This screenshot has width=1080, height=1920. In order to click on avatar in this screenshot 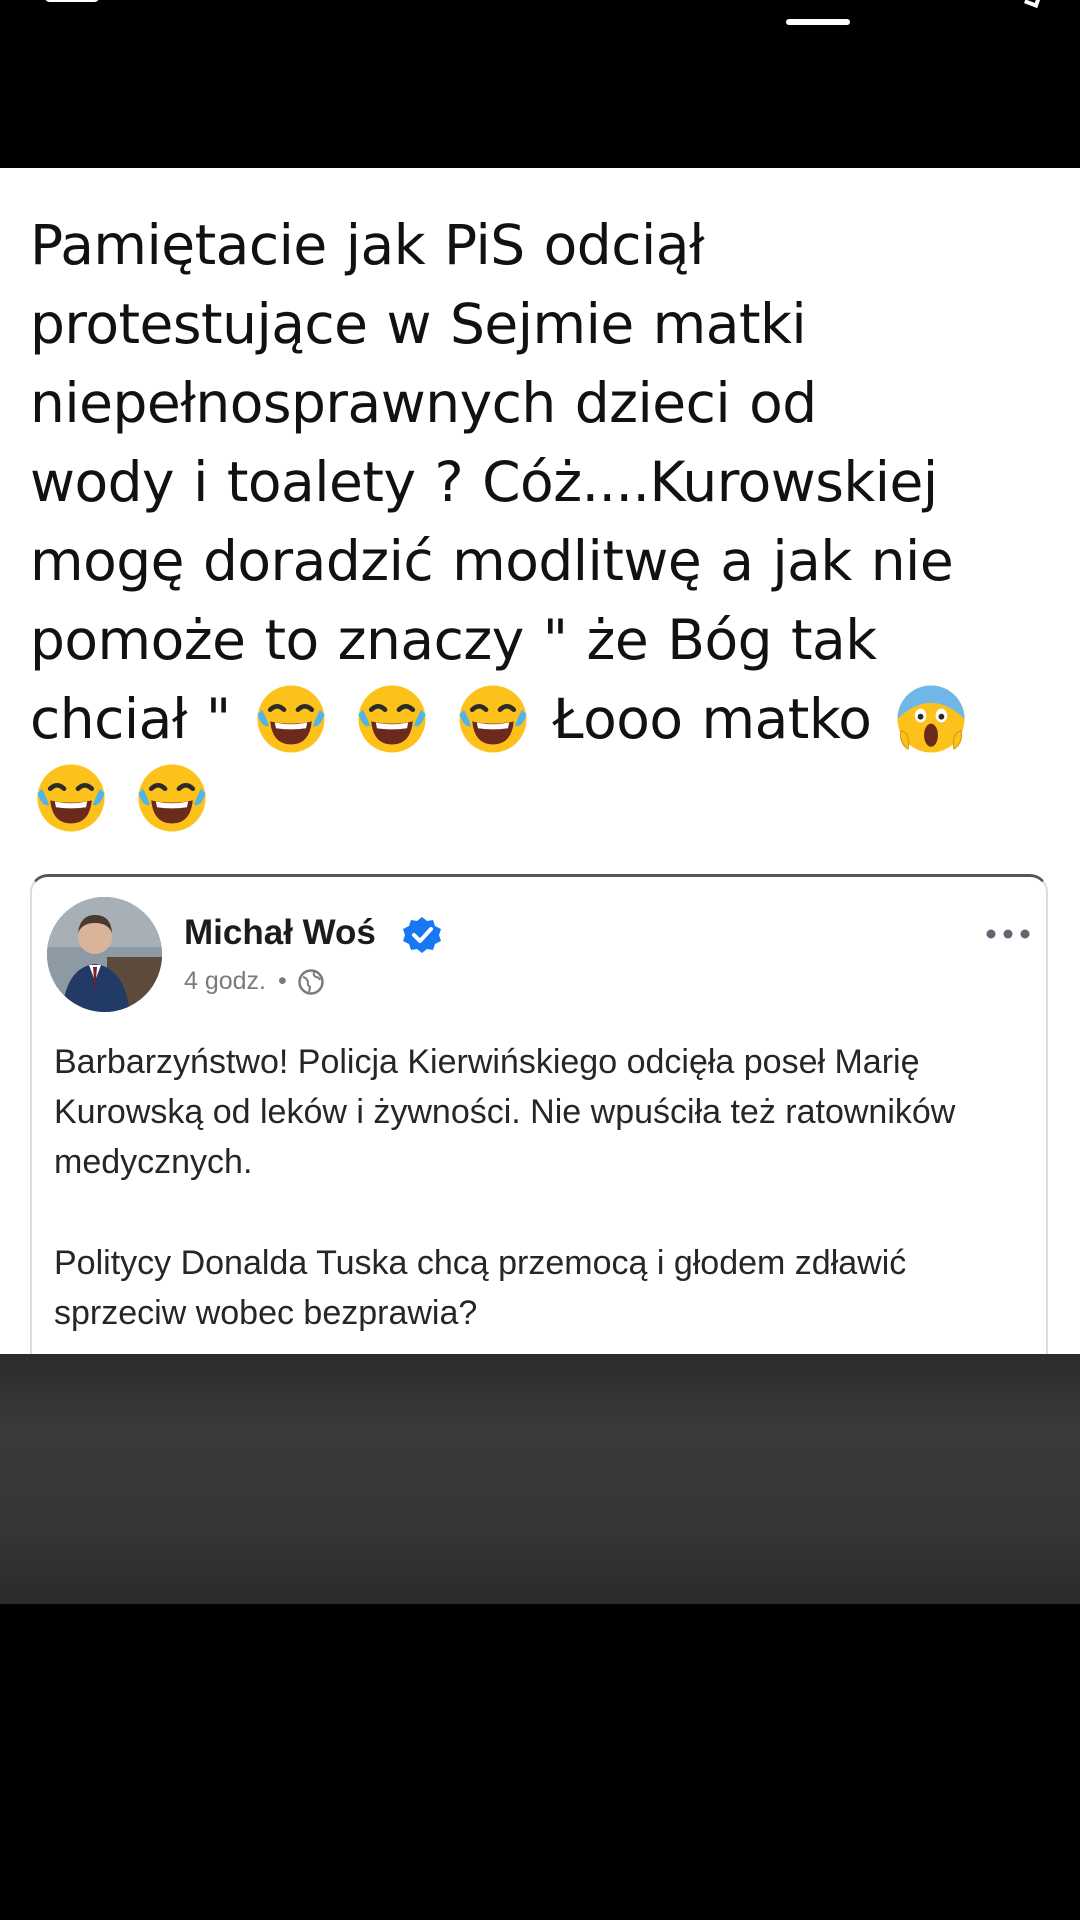, I will do `click(104, 954)`.